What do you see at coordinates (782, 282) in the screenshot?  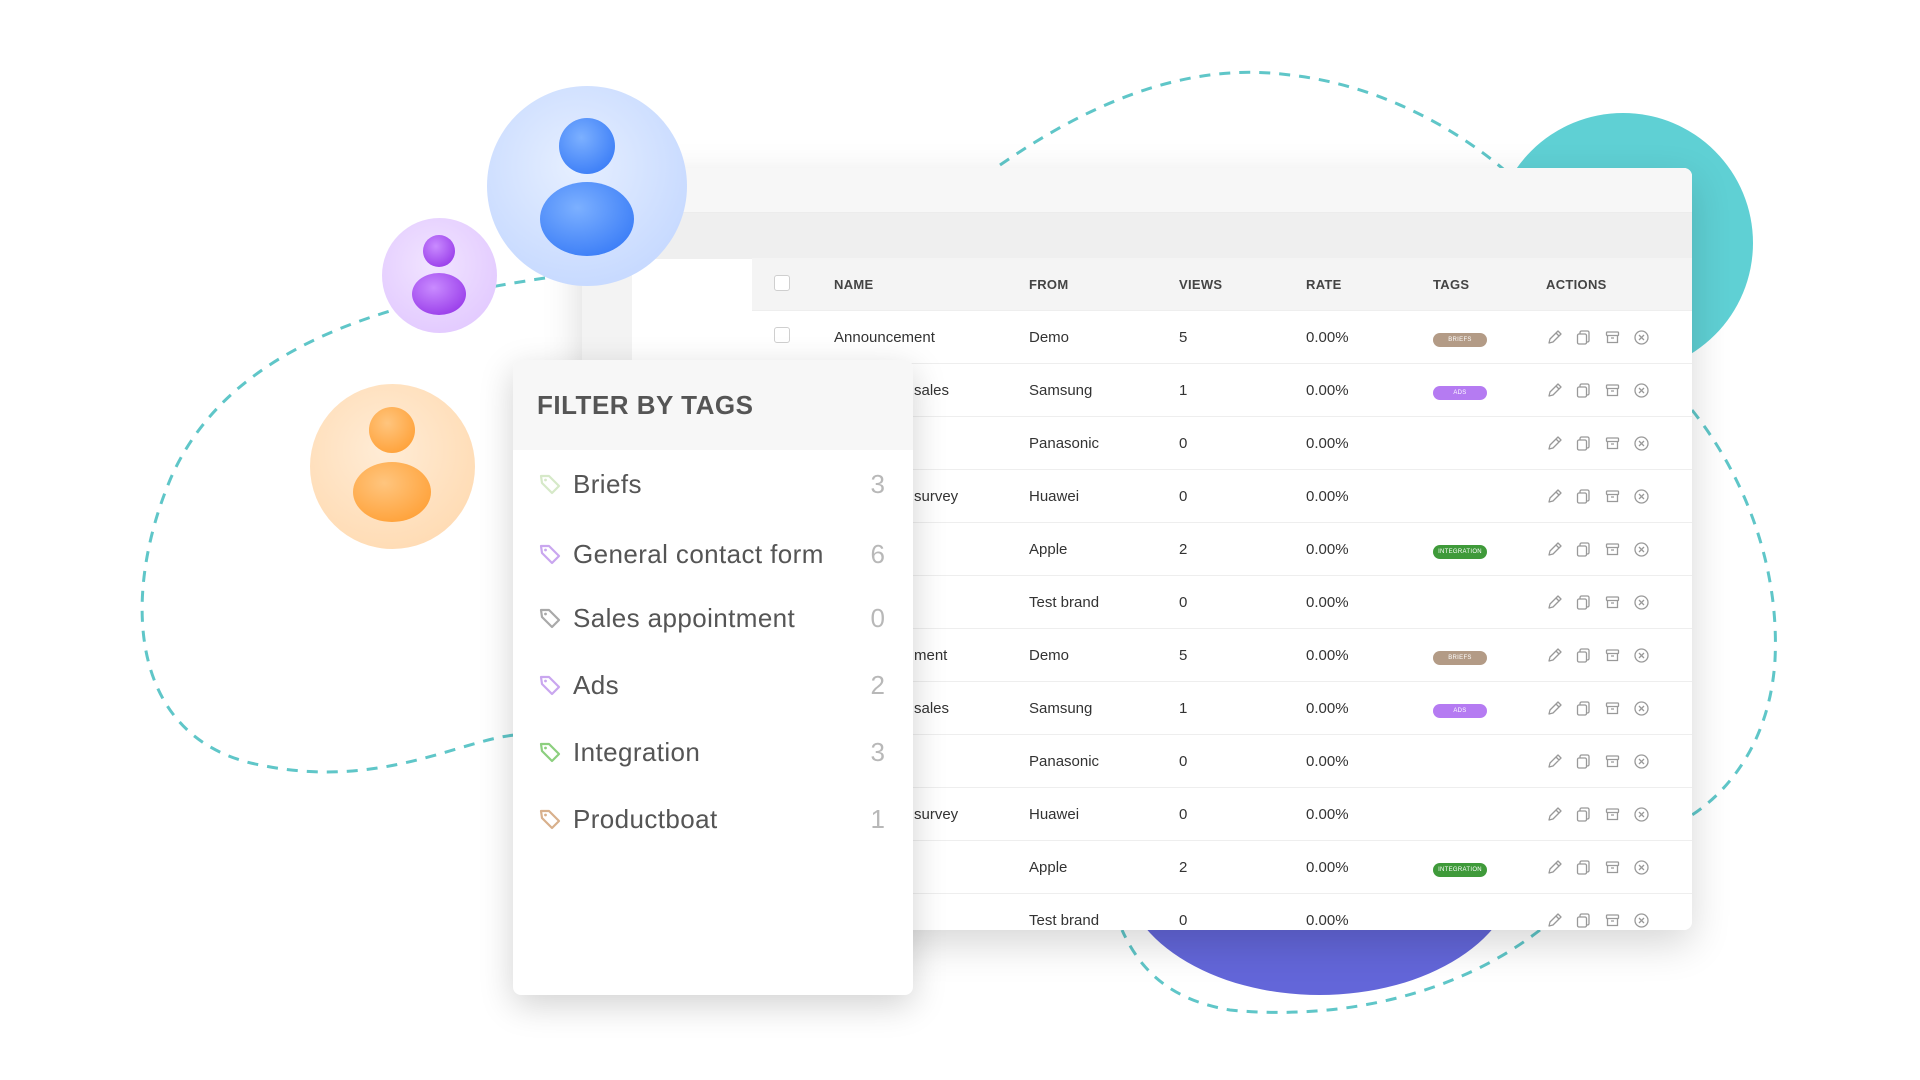 I see `select-all-checkbox` at bounding box center [782, 282].